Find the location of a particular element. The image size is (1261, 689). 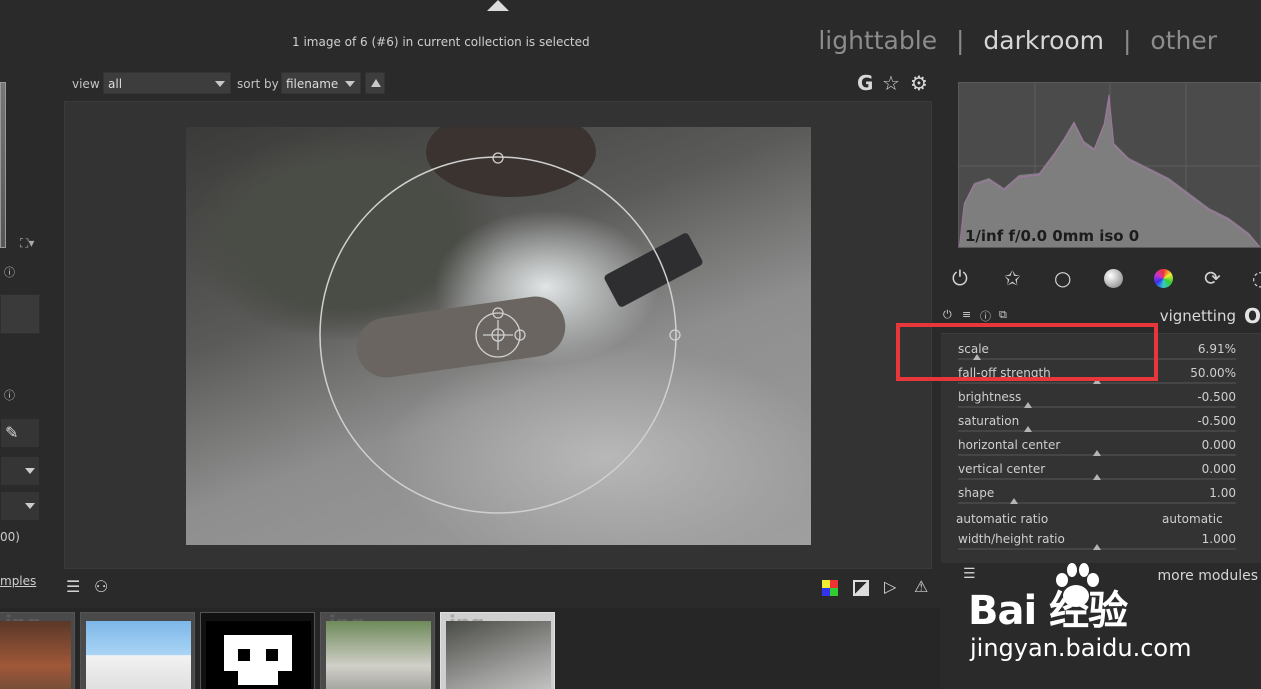

slider-label: saturation is located at coordinates (989, 421).